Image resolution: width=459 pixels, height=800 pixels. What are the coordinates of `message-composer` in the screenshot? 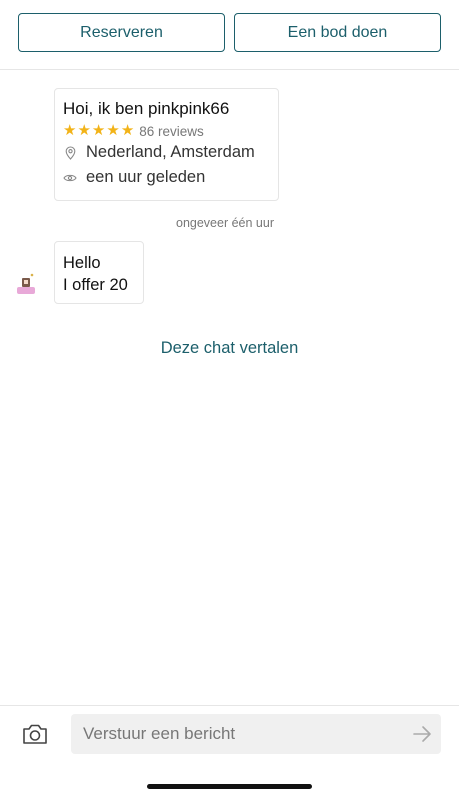 It's located at (229, 735).